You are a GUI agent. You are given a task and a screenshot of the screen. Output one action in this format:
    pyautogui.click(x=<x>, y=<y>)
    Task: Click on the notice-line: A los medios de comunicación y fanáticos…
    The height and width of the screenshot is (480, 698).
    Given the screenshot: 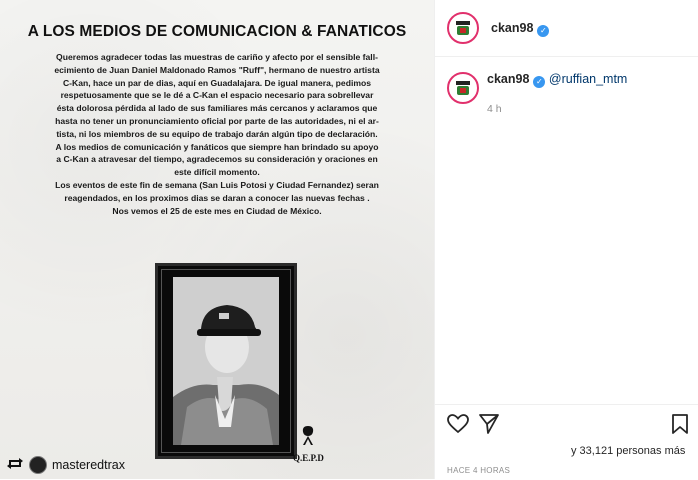 What is the action you would take?
    pyautogui.click(x=217, y=146)
    